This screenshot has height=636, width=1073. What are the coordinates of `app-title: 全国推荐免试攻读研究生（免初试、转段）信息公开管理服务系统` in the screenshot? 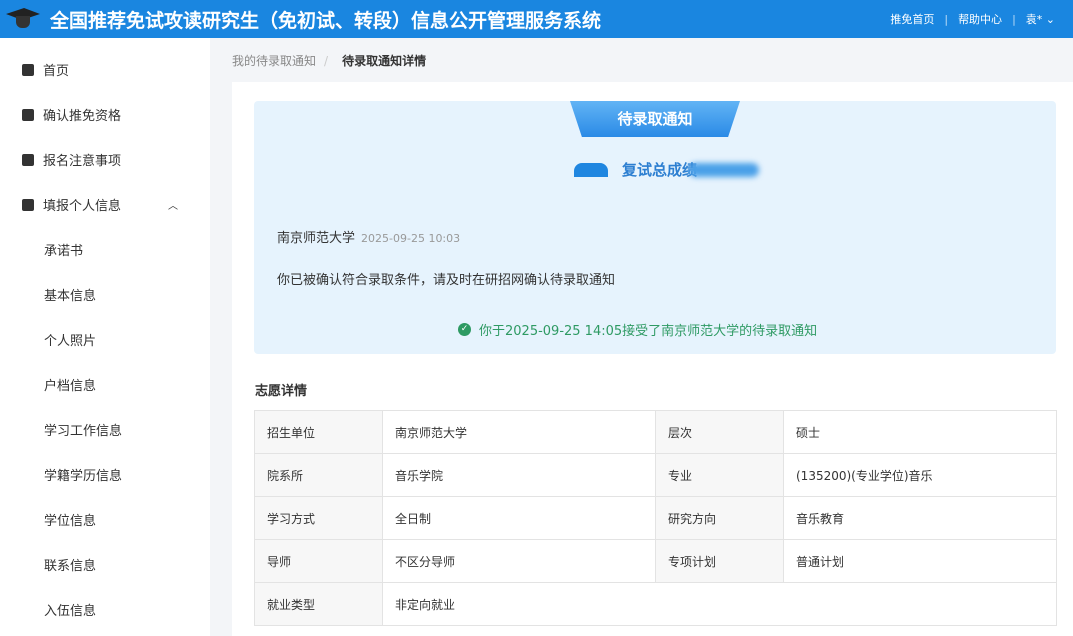 It's located at (326, 20).